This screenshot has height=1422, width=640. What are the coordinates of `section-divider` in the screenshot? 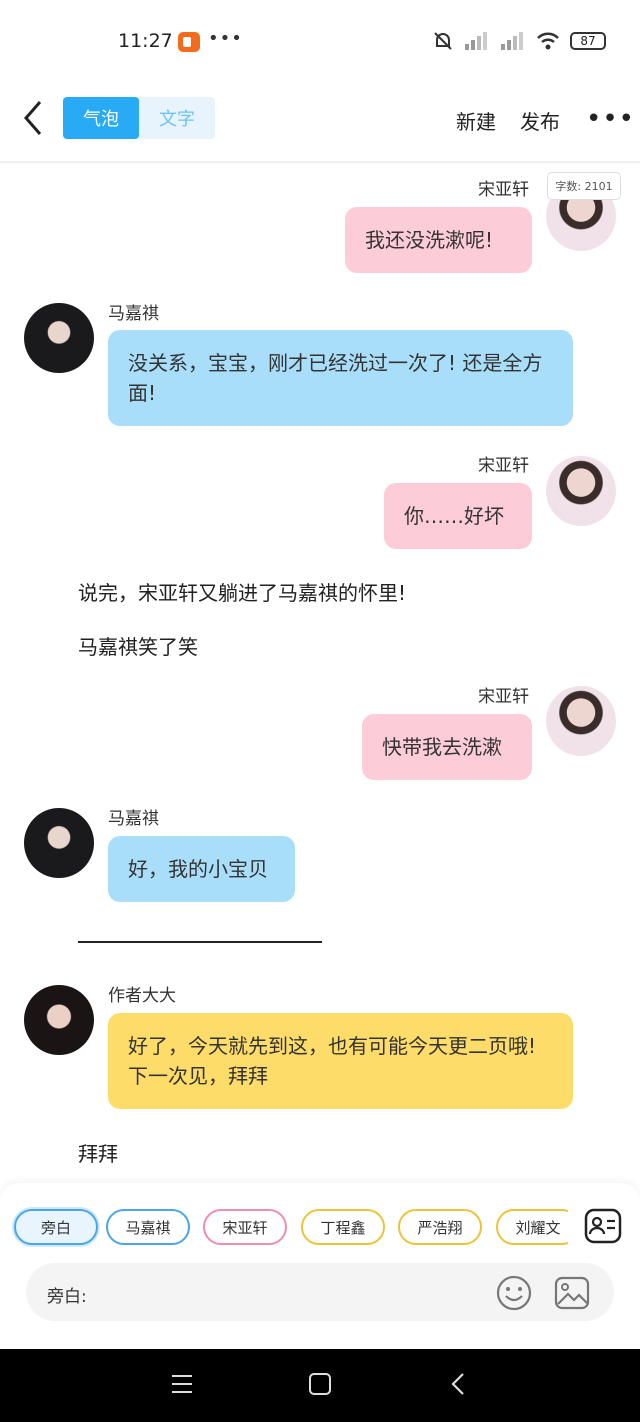 It's located at (200, 942).